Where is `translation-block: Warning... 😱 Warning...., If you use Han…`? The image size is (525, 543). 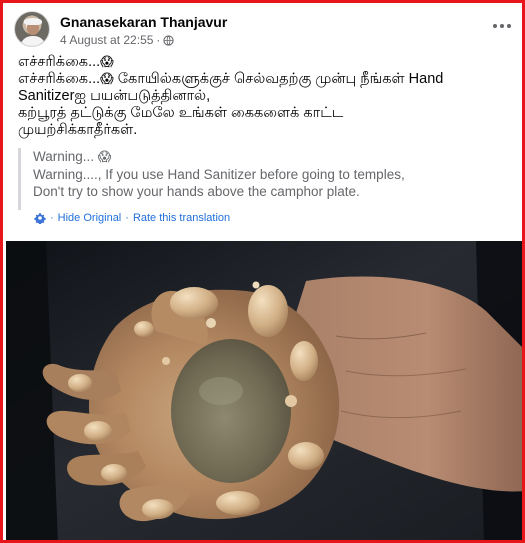
translation-block: Warning... 😱 Warning...., If you use Han… is located at coordinates (259, 179).